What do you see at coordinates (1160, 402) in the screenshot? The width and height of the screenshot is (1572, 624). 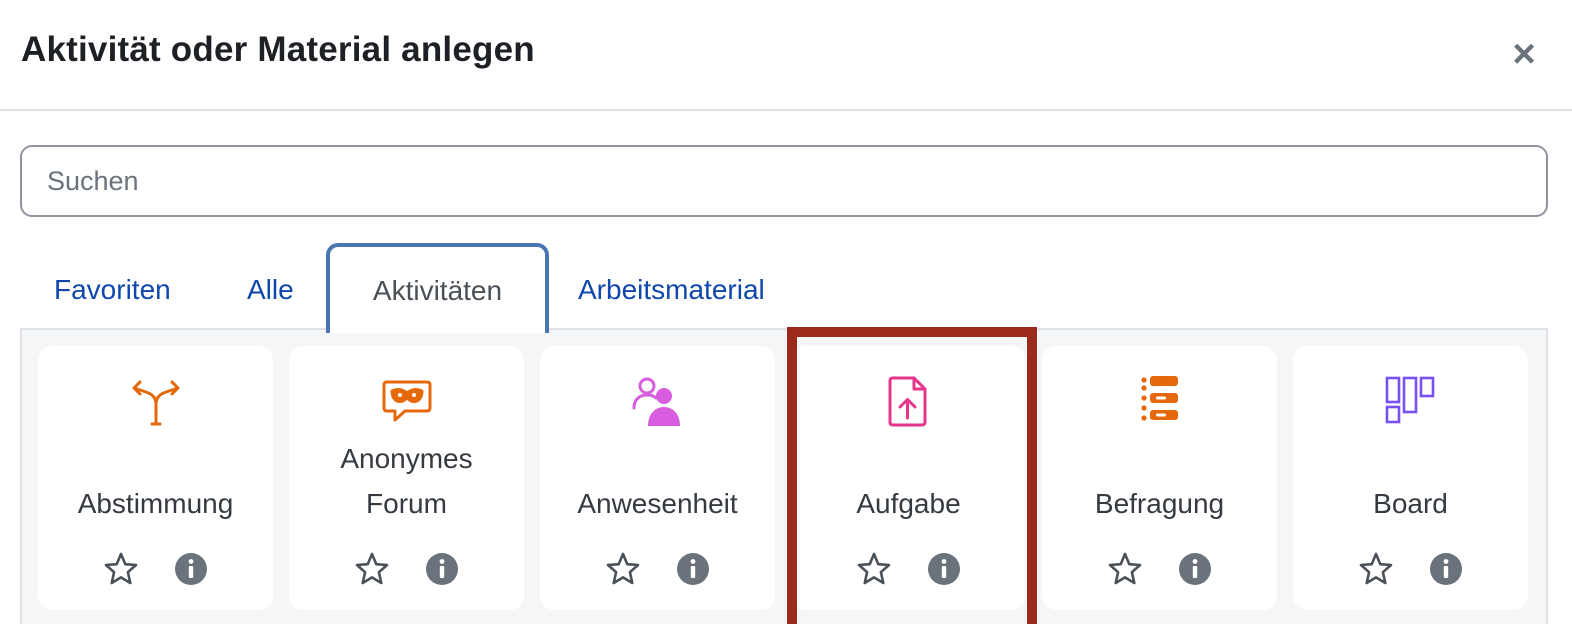 I see `feedback-list-icon` at bounding box center [1160, 402].